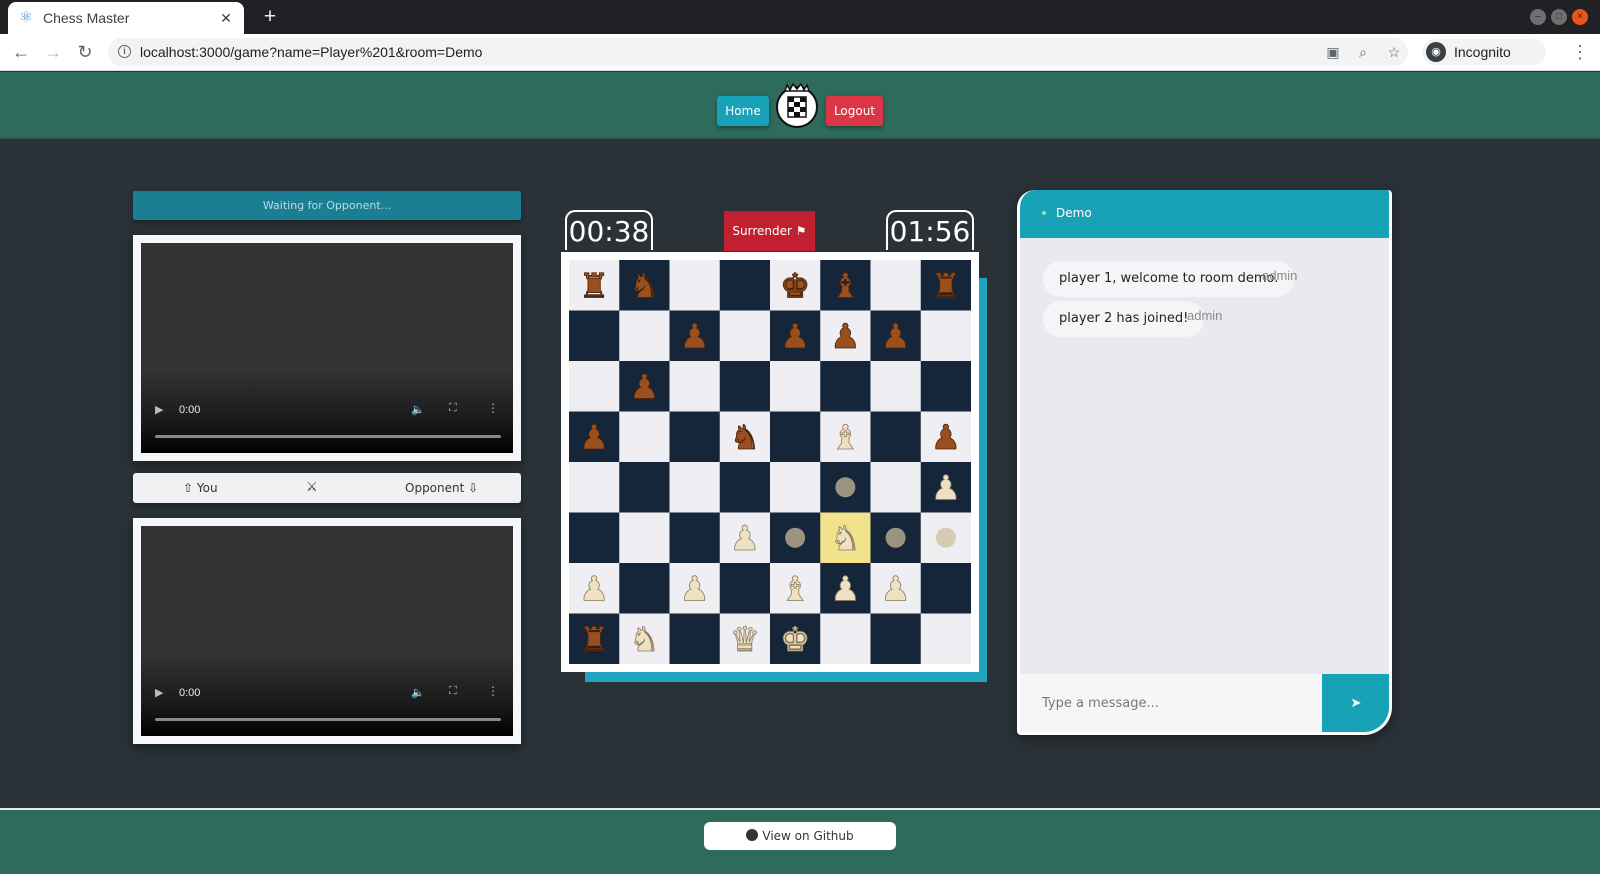 This screenshot has height=874, width=1600. I want to click on surrender-button: Surrender ⚑, so click(769, 231).